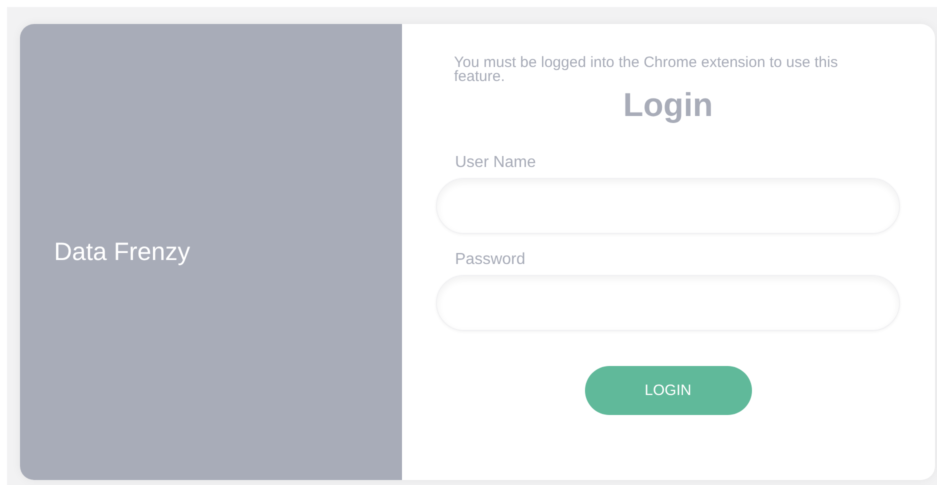 This screenshot has height=485, width=937. Describe the element at coordinates (490, 260) in the screenshot. I see `field-label: Password` at that location.